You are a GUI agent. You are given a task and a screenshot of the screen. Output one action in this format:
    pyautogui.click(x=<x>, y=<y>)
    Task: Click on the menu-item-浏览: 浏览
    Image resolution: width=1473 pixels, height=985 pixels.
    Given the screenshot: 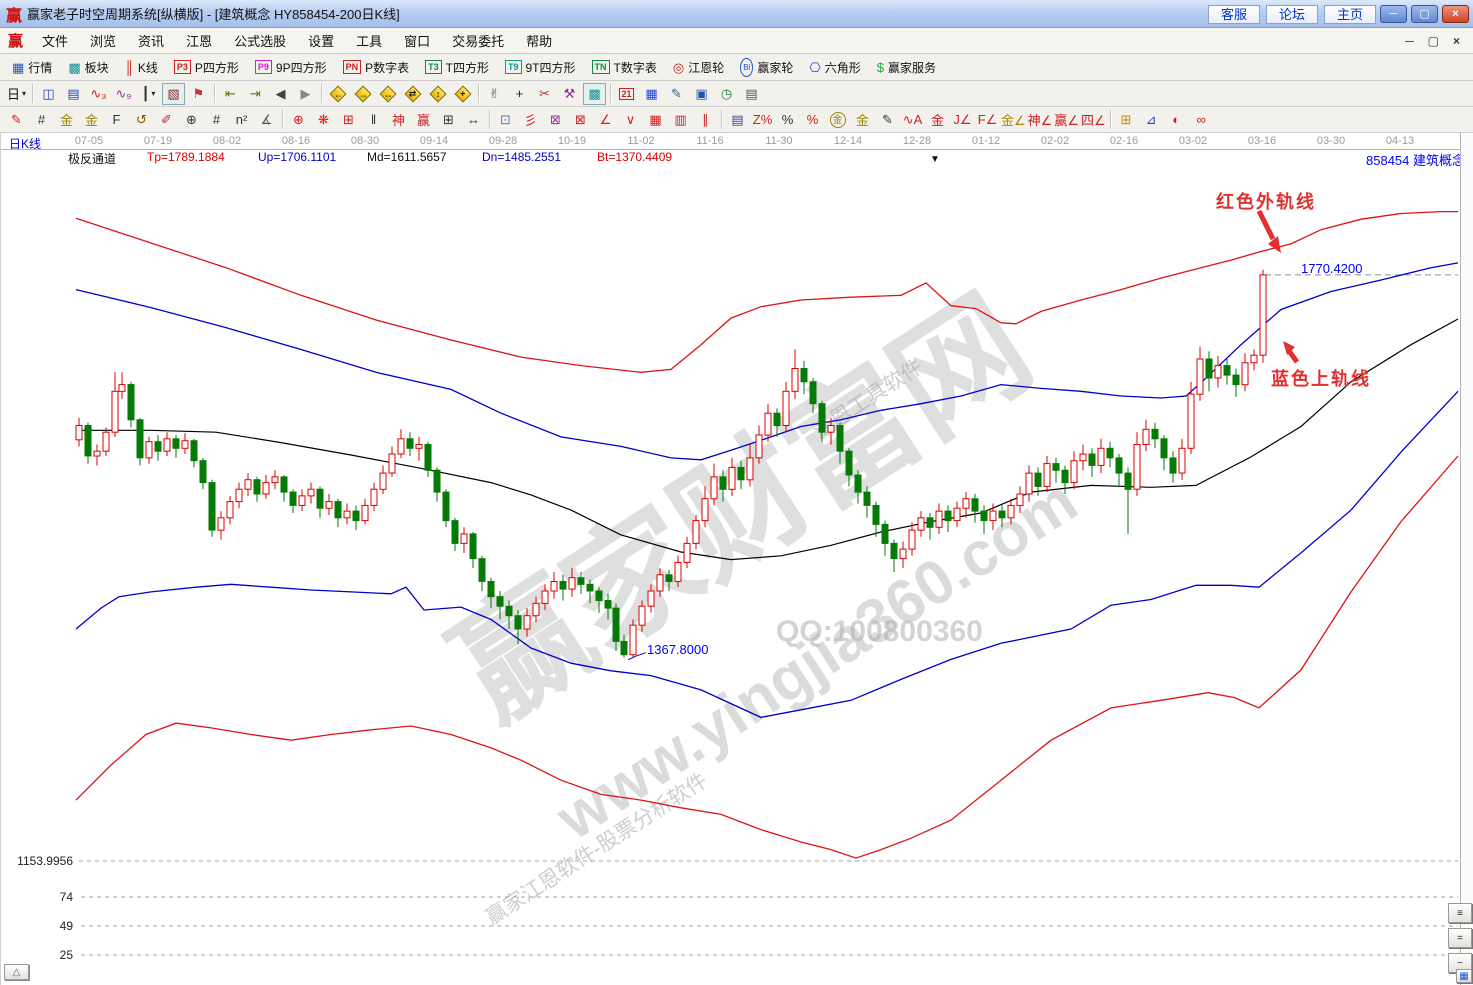 What is the action you would take?
    pyautogui.click(x=103, y=40)
    